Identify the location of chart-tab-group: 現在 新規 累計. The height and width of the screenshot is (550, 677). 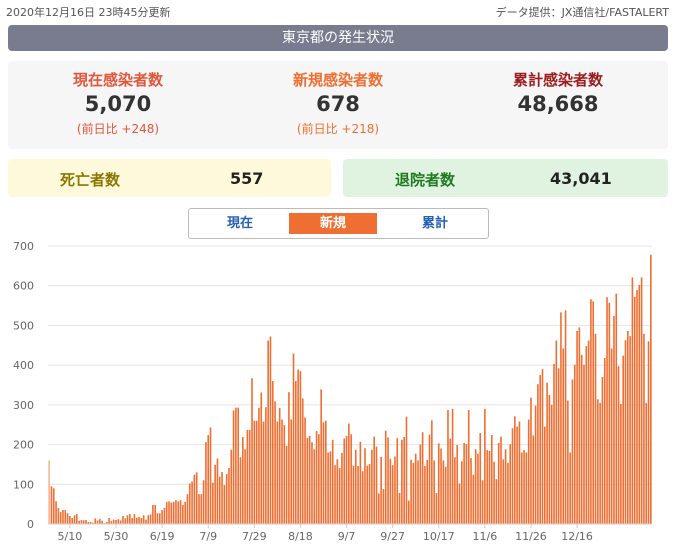
(338, 223).